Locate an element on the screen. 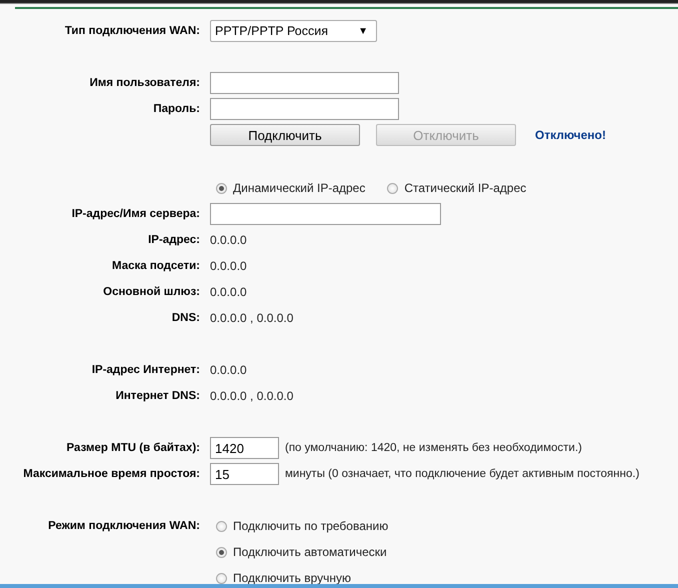 This screenshot has height=588, width=678. field-label: Имя пользователя: is located at coordinates (144, 83).